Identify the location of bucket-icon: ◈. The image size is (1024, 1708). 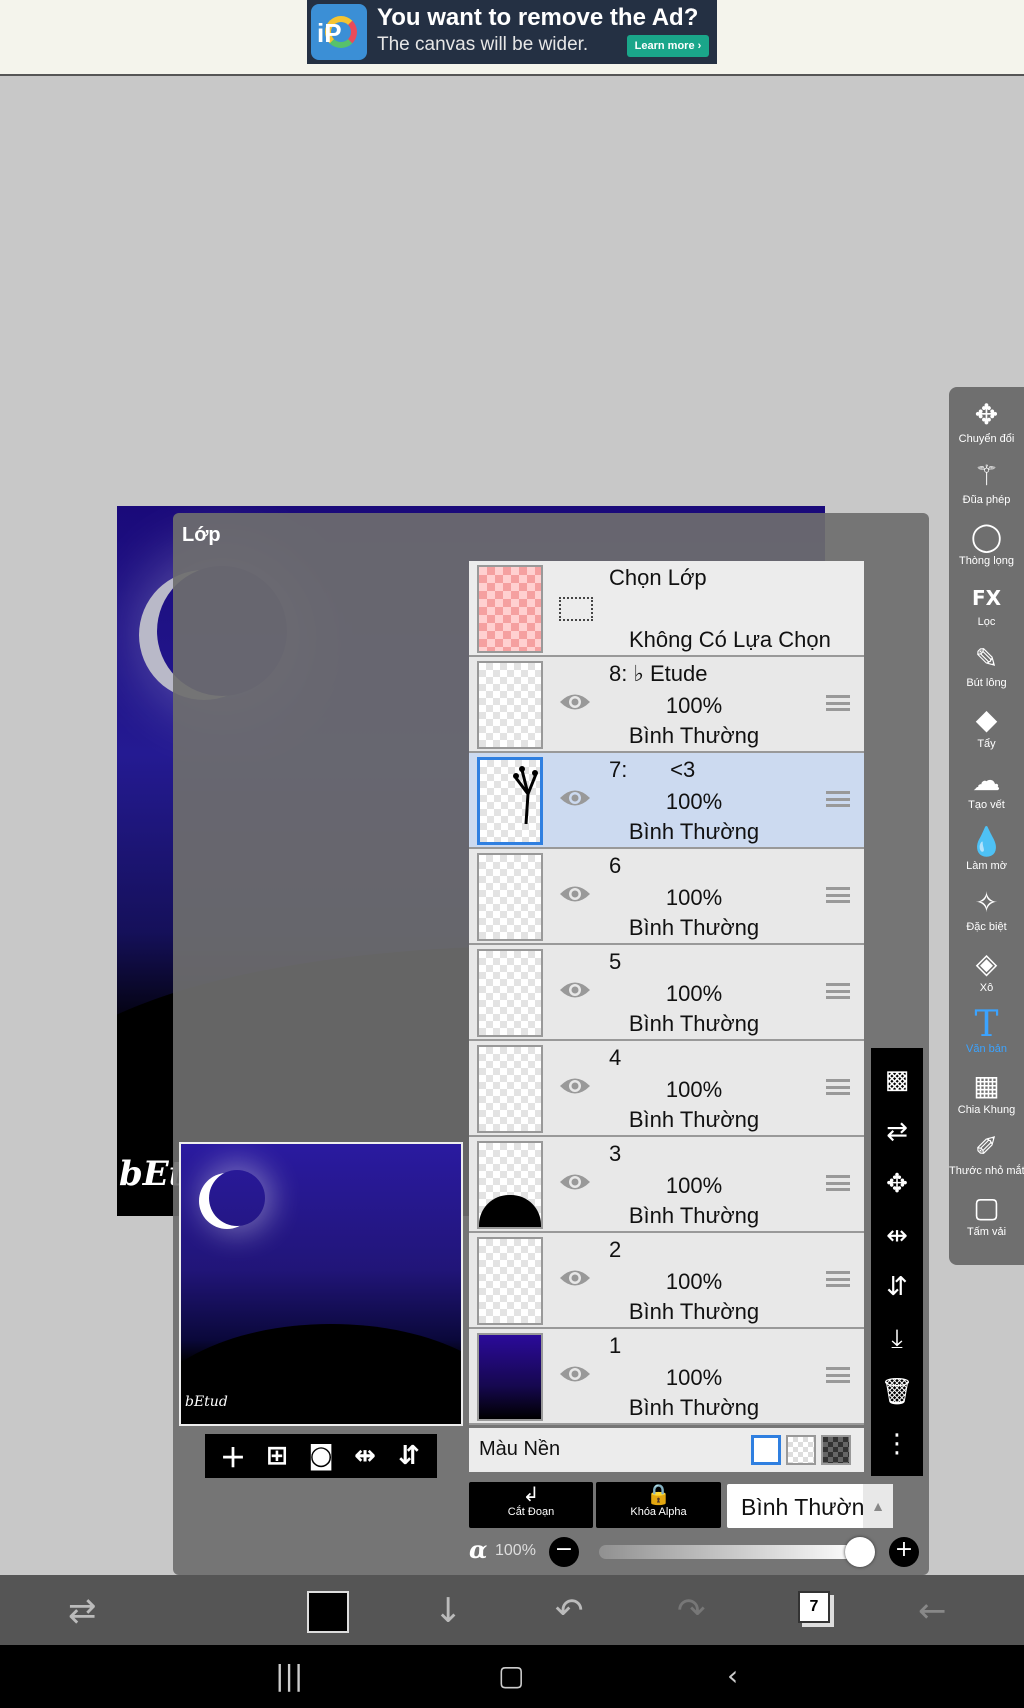
(986, 963).